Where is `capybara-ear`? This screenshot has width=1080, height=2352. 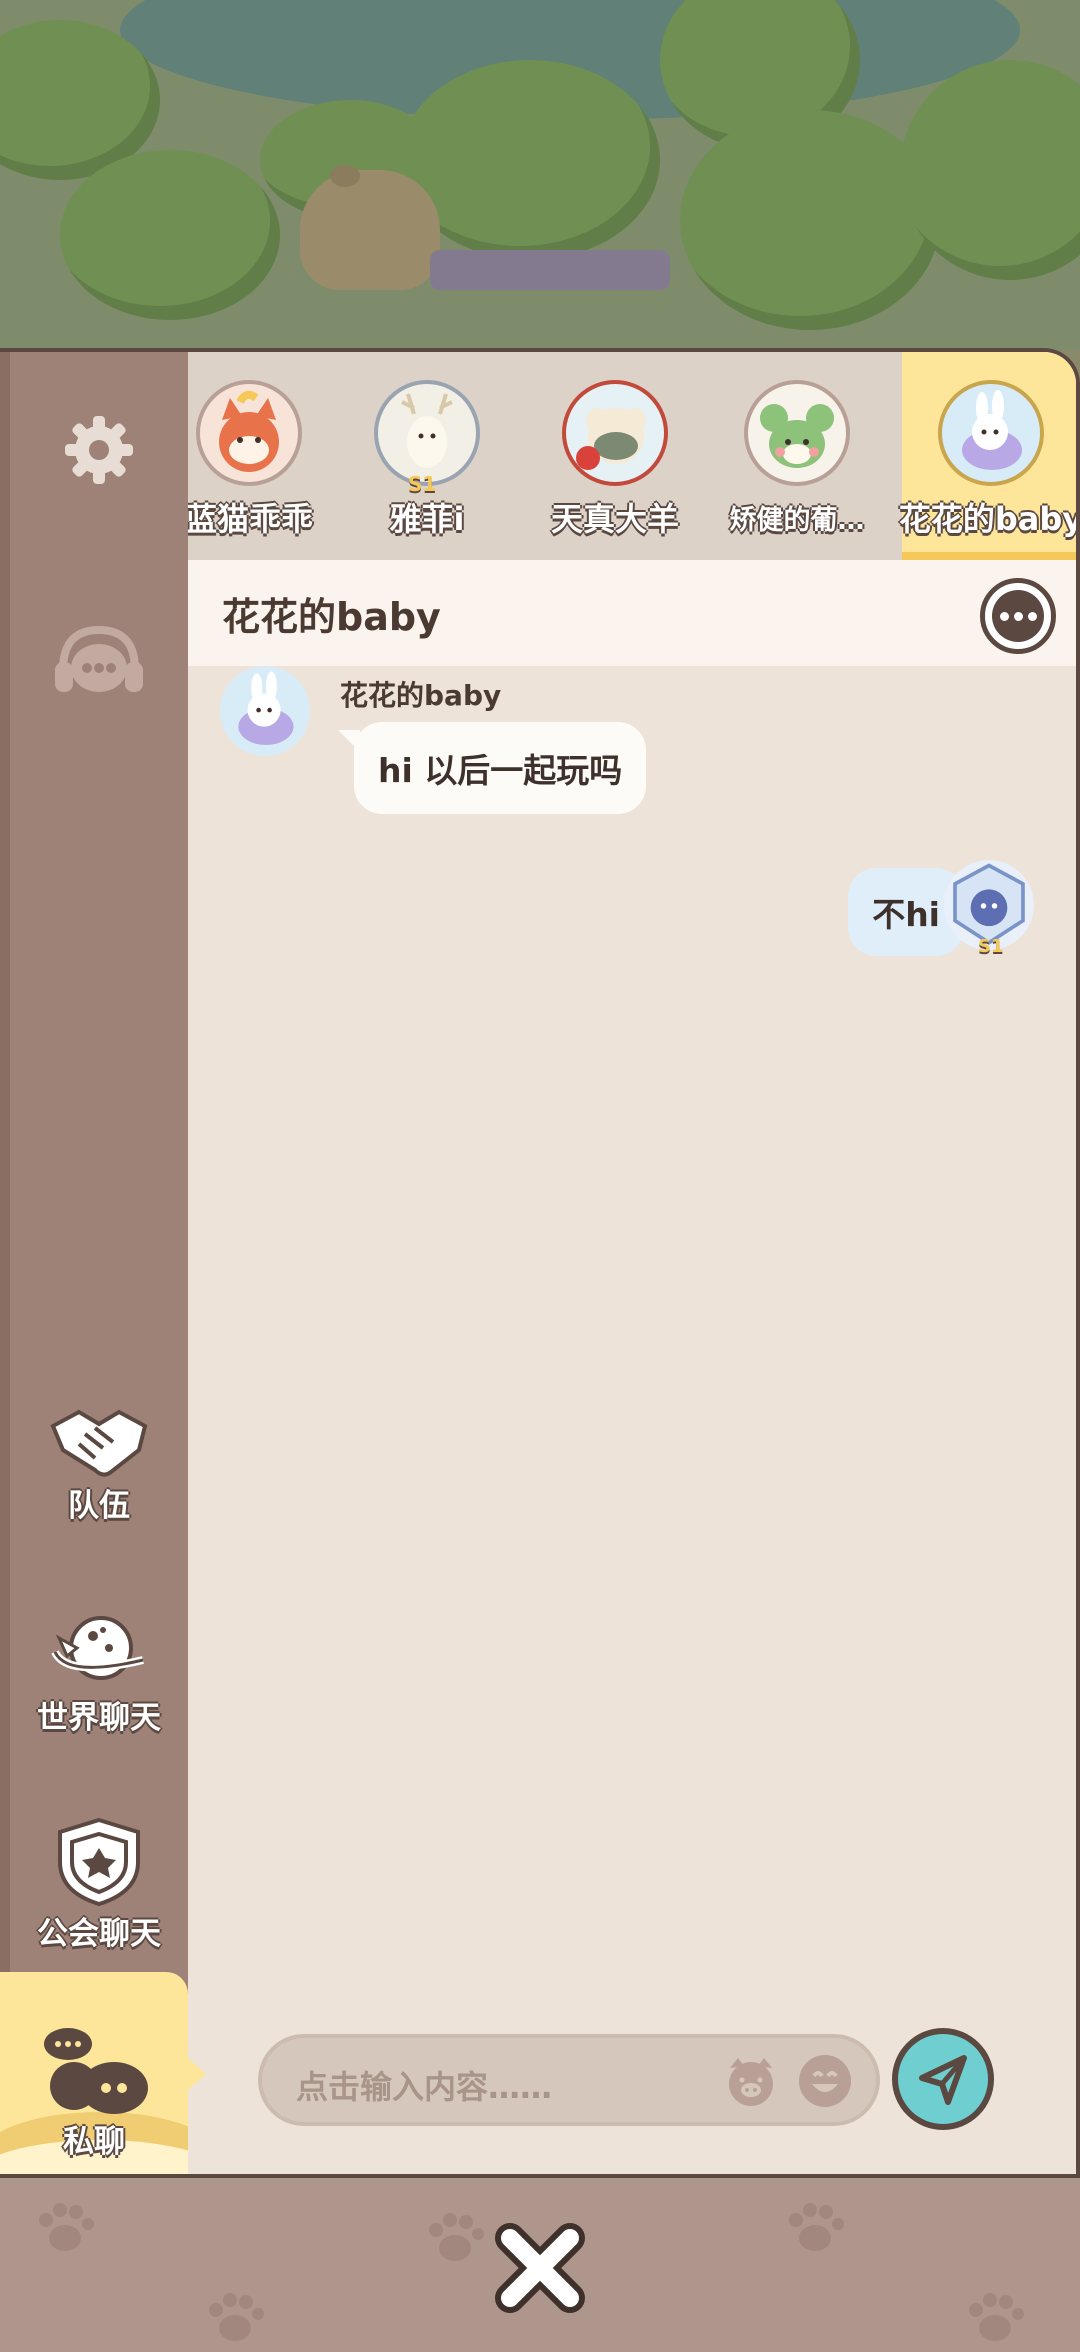 capybara-ear is located at coordinates (345, 176).